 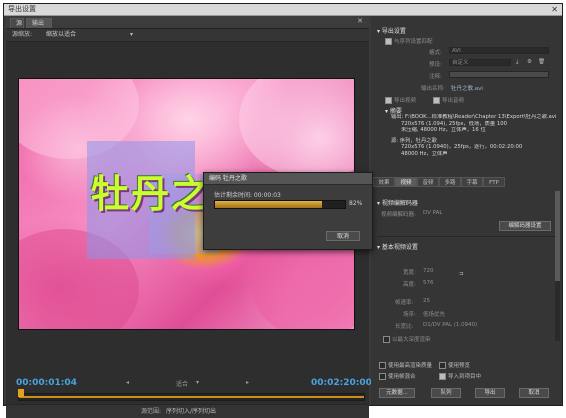 I want to click on comments-label: 注释:, so click(x=435, y=77).